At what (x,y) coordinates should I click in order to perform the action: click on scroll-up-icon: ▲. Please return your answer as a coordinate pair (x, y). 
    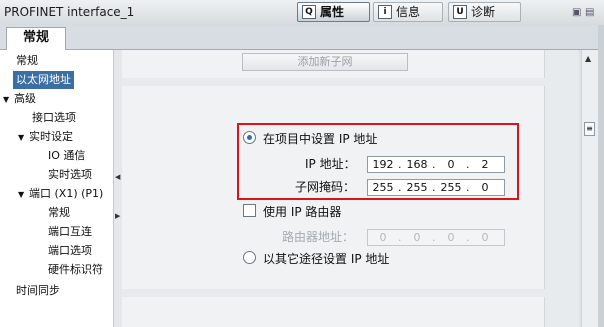
    Looking at the image, I should click on (588, 58).